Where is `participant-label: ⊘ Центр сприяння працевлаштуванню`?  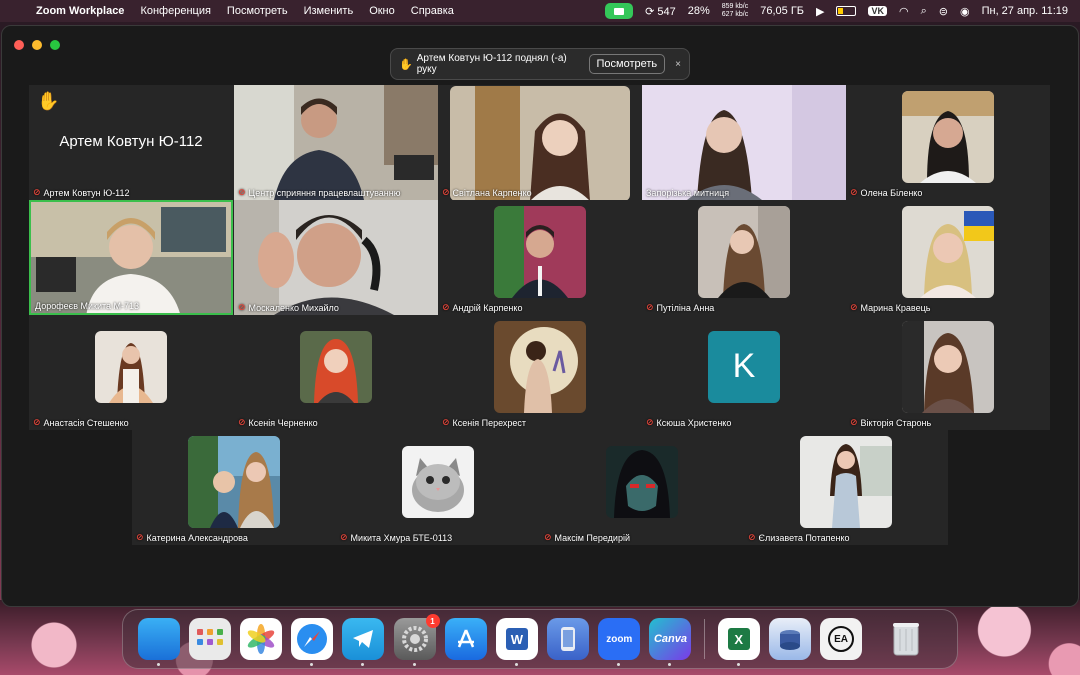
participant-label: ⊘ Центр сприяння працевлаштуванню is located at coordinates (319, 192).